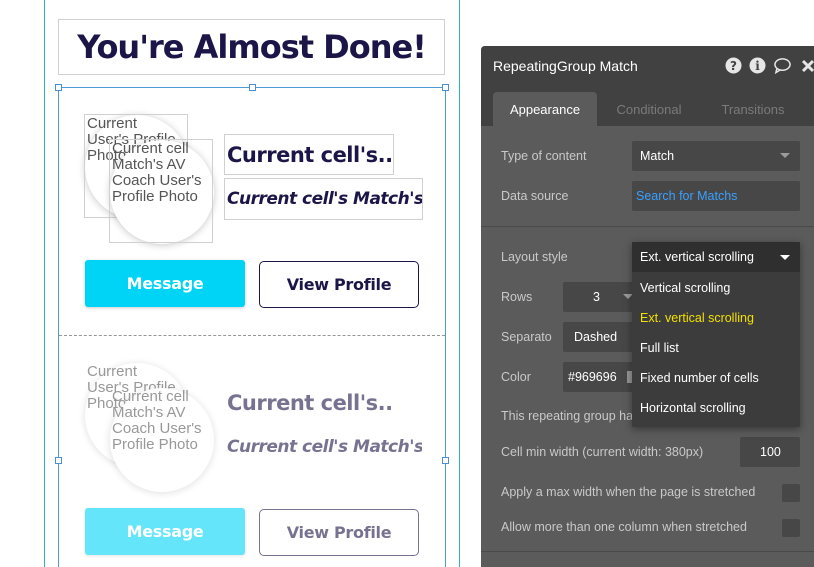 Image resolution: width=814 pixels, height=567 pixels. I want to click on separator-label: Separato, so click(526, 337).